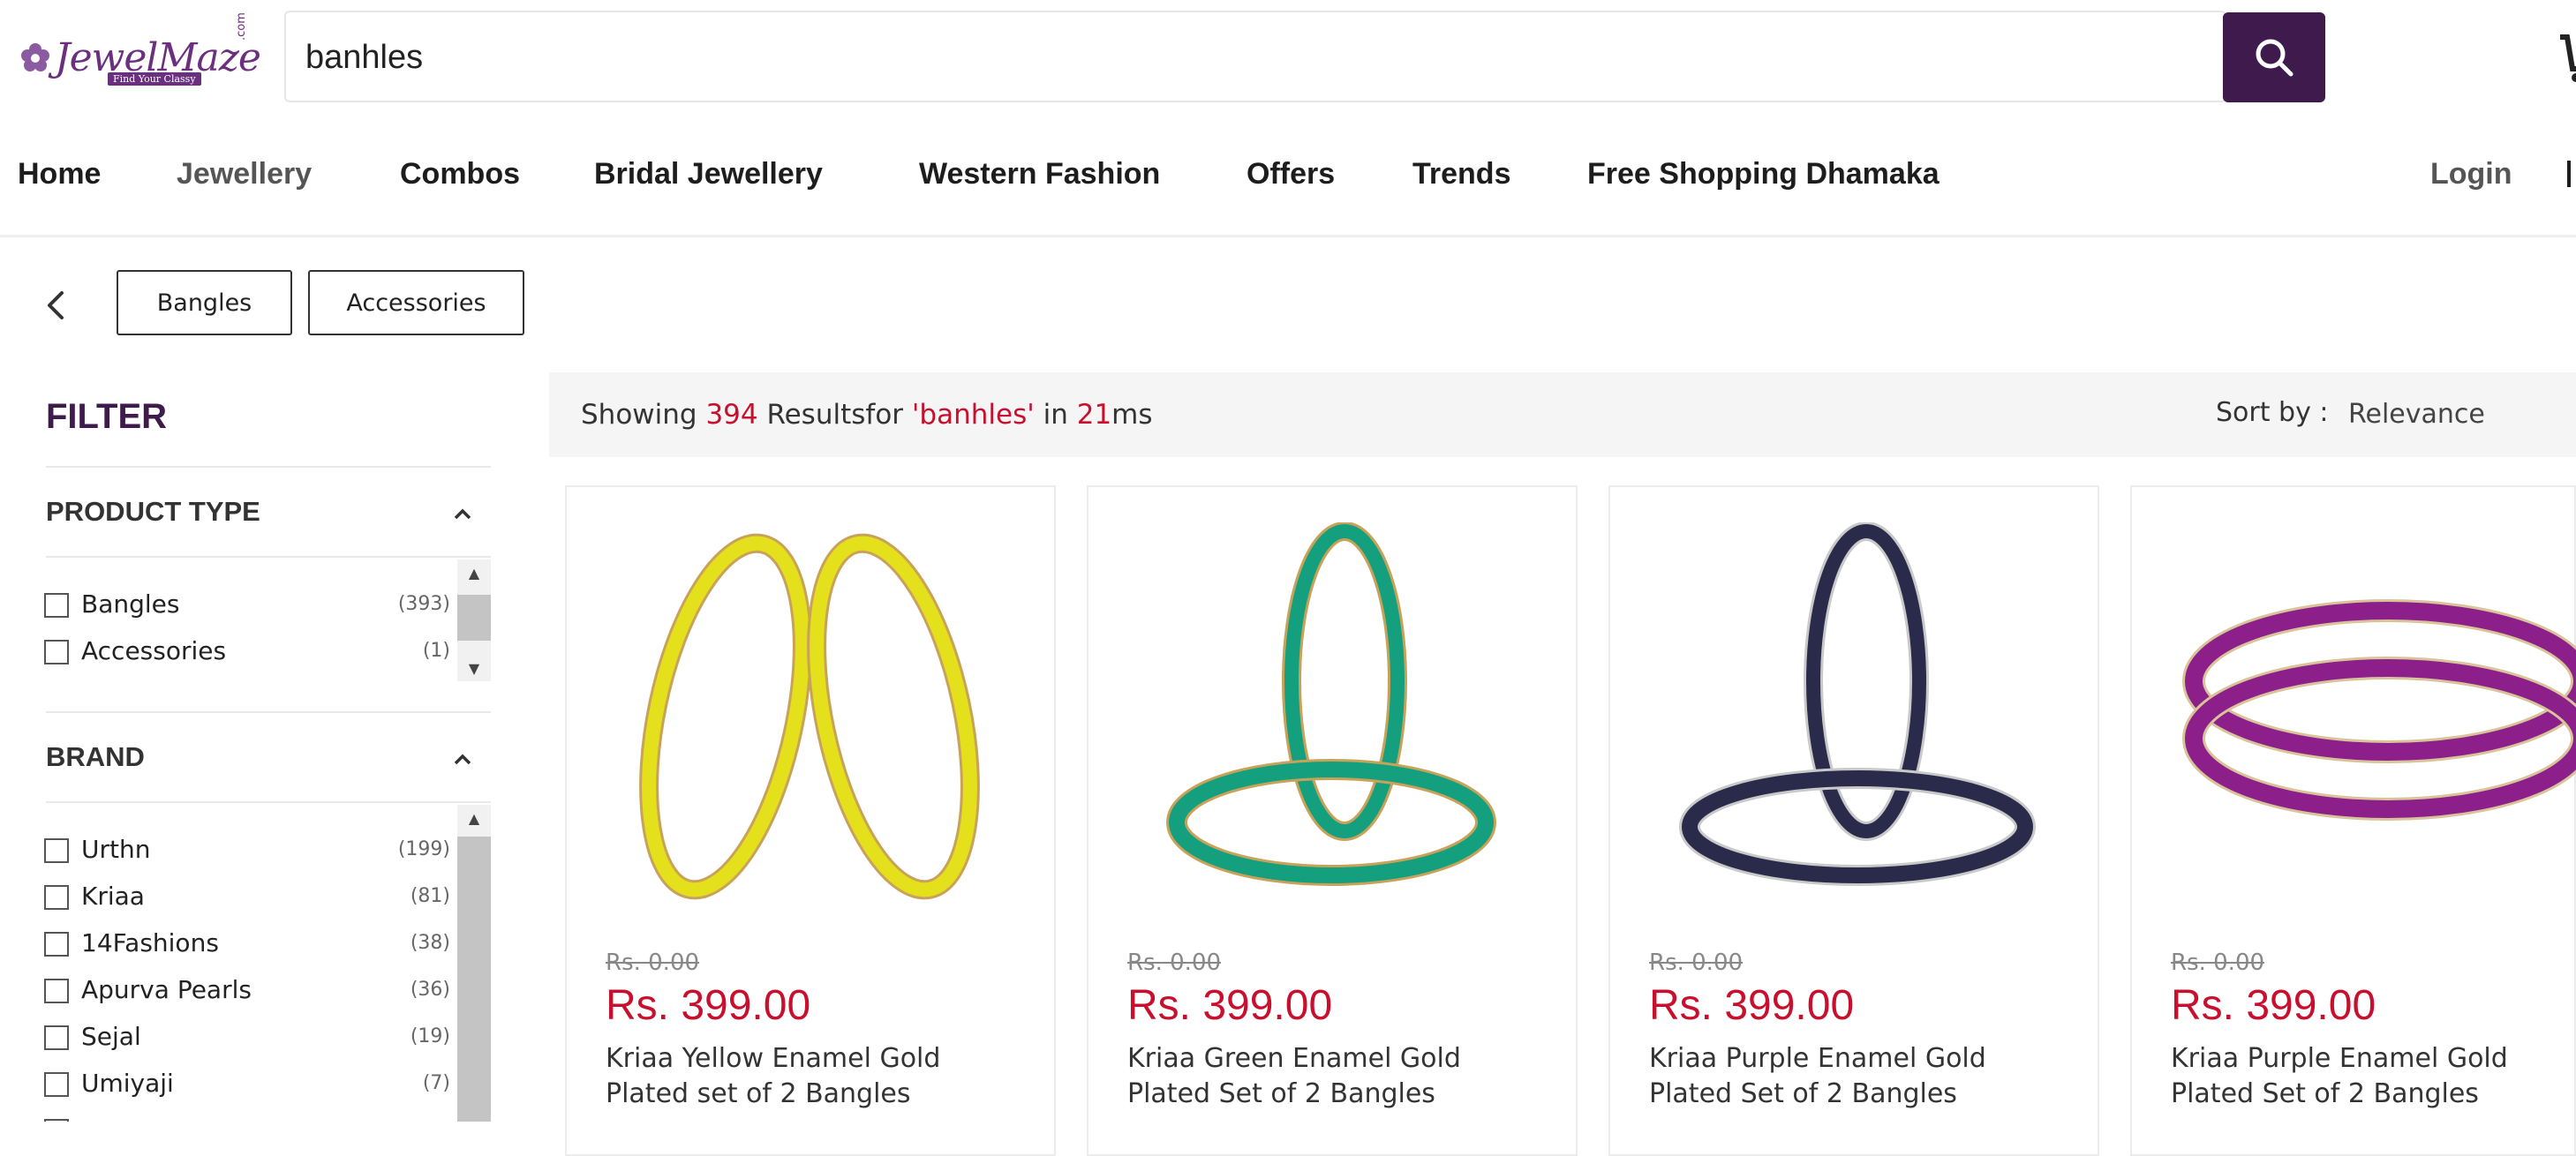 The height and width of the screenshot is (1156, 2576). I want to click on filter-option-bangles: Bangles (393), so click(247, 605).